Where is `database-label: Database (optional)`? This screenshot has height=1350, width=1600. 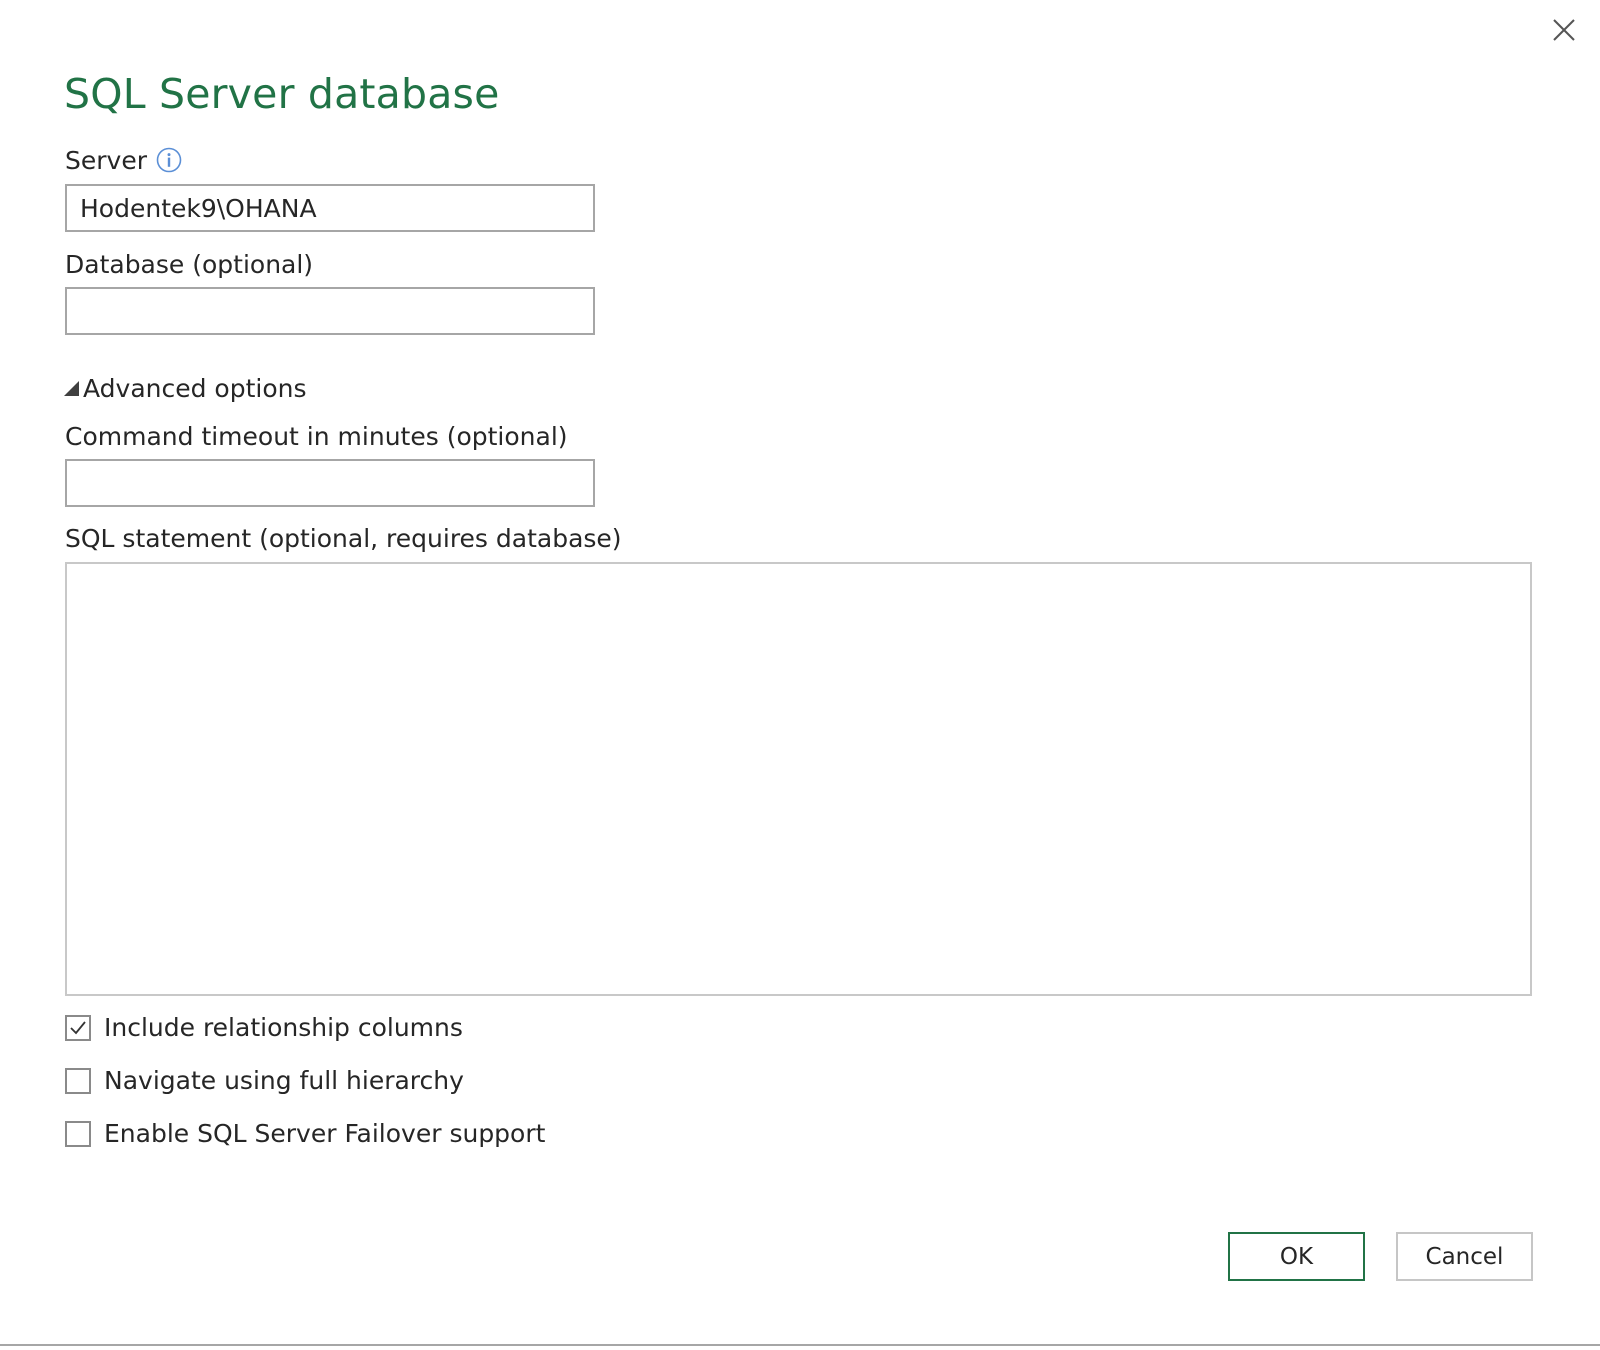 database-label: Database (optional) is located at coordinates (189, 265).